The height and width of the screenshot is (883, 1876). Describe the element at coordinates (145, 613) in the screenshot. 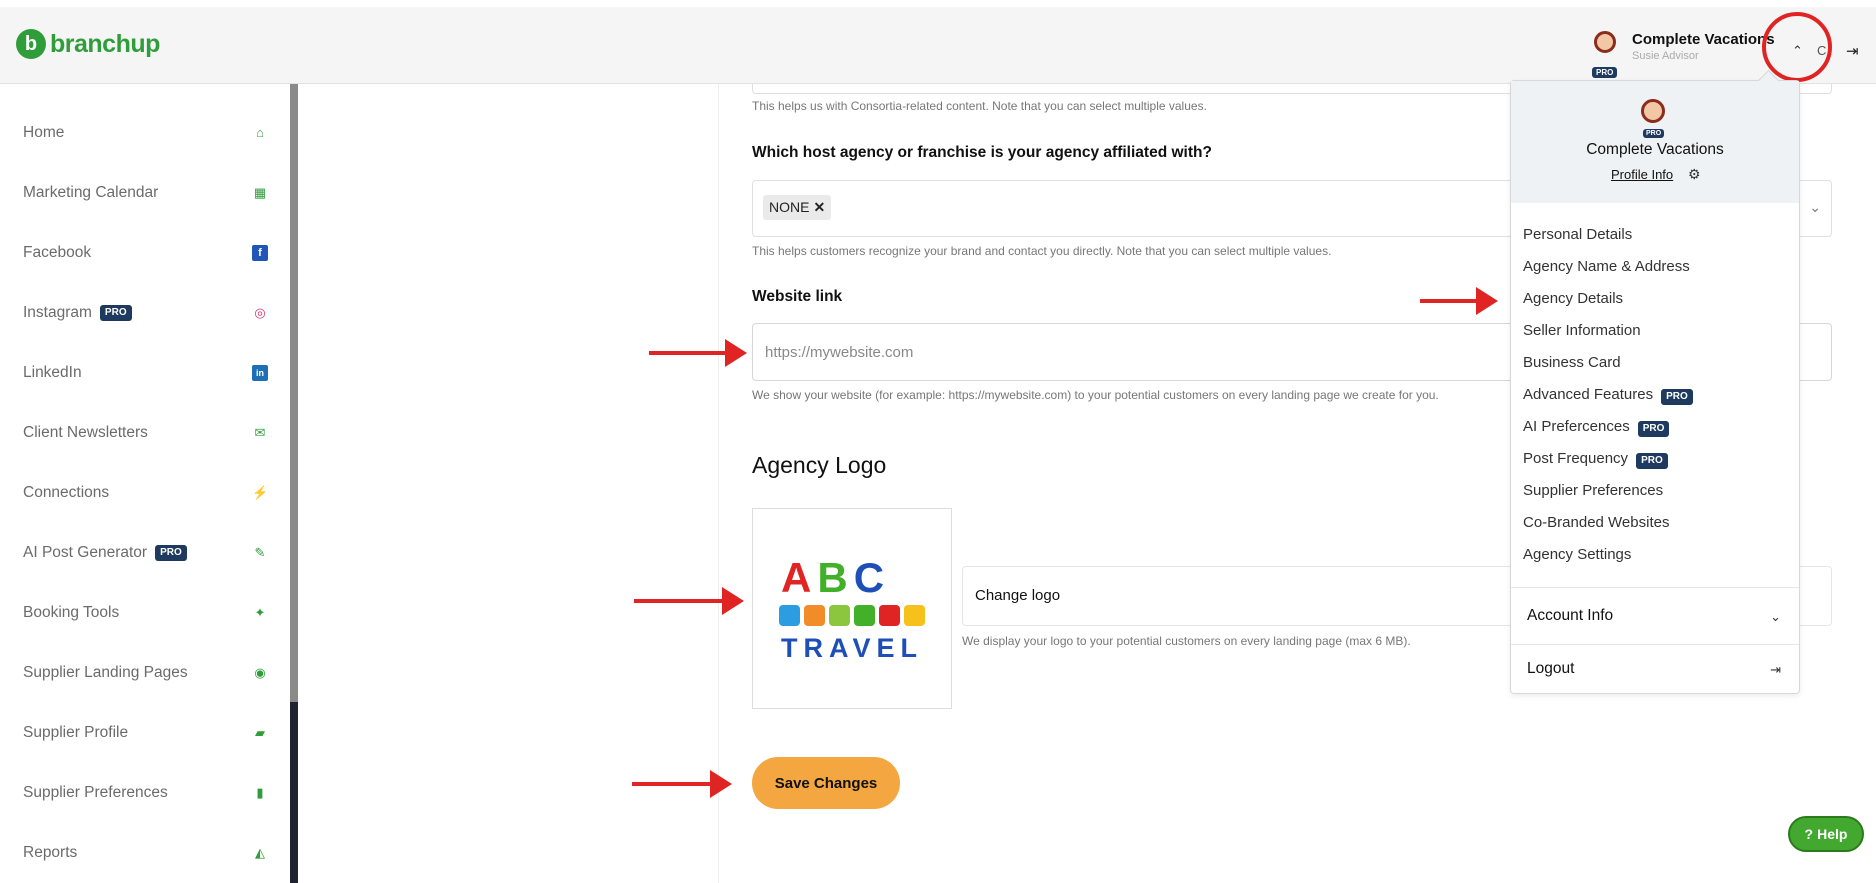

I see `sidebar-item-booking-tools: Booking Tools ✦` at that location.